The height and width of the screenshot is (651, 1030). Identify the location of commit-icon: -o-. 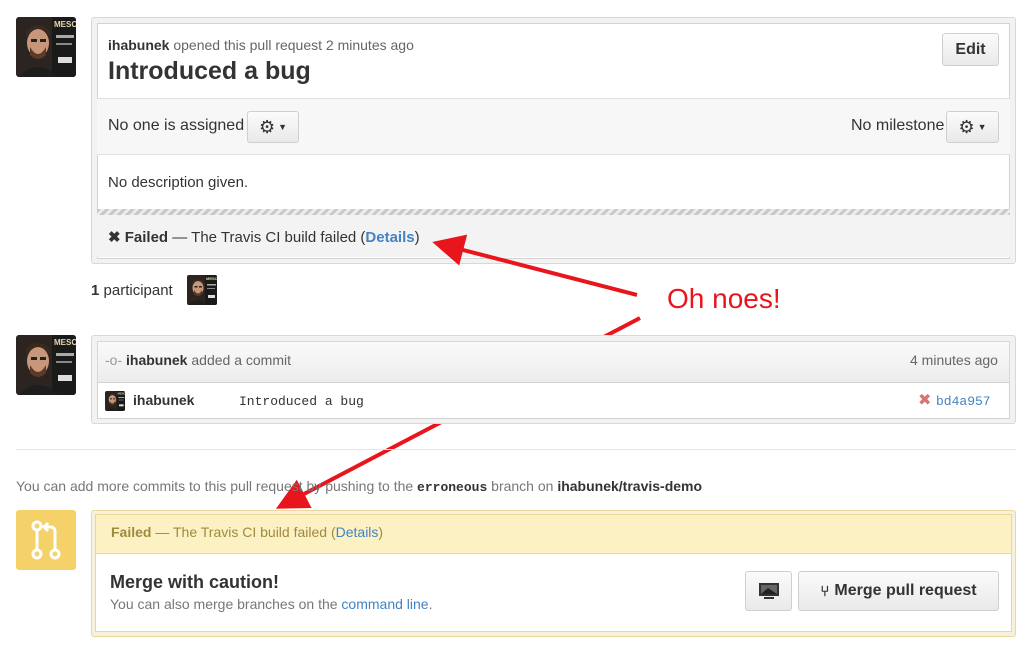
(114, 360).